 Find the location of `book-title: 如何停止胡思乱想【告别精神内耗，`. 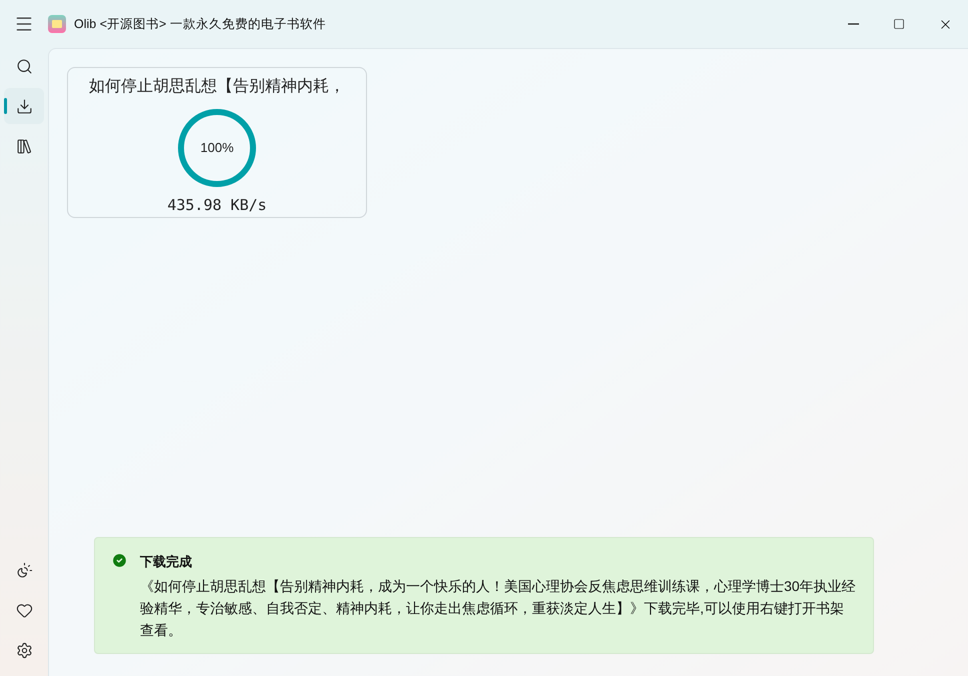

book-title: 如何停止胡思乱想【告别精神内耗， is located at coordinates (217, 86).